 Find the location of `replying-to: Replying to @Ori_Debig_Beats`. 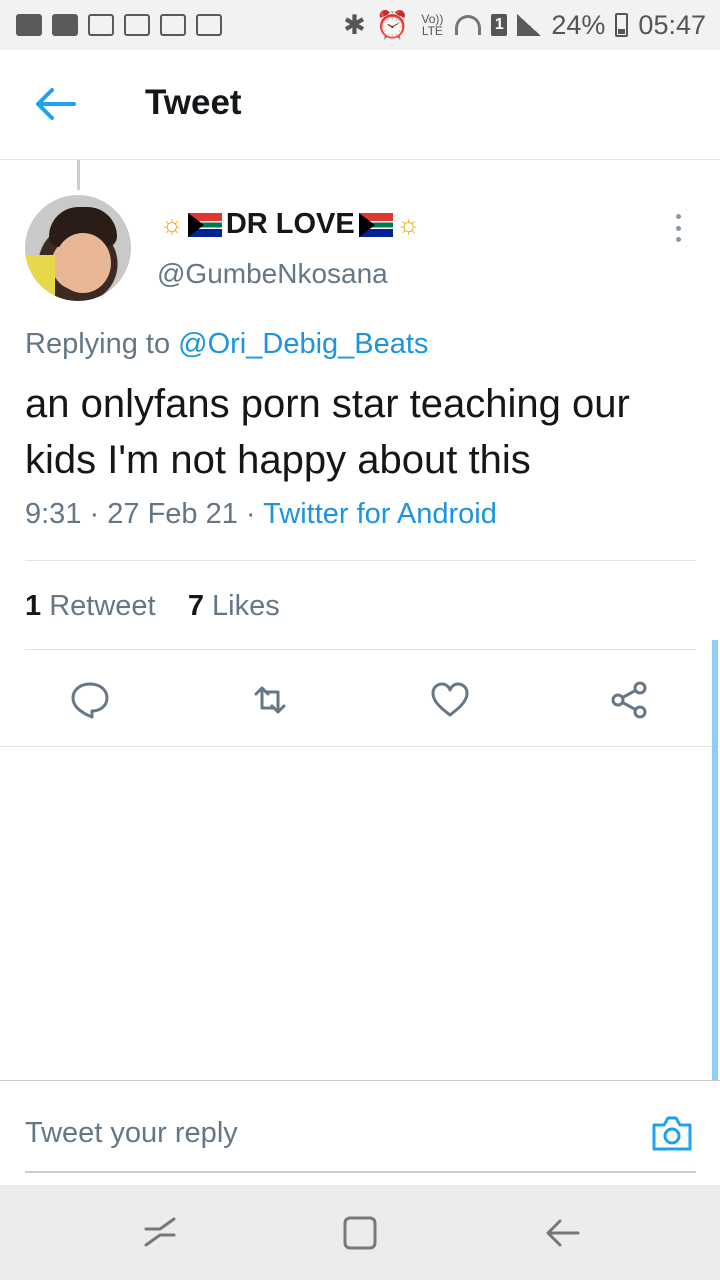

replying-to: Replying to @Ori_Debig_Beats is located at coordinates (226, 344).